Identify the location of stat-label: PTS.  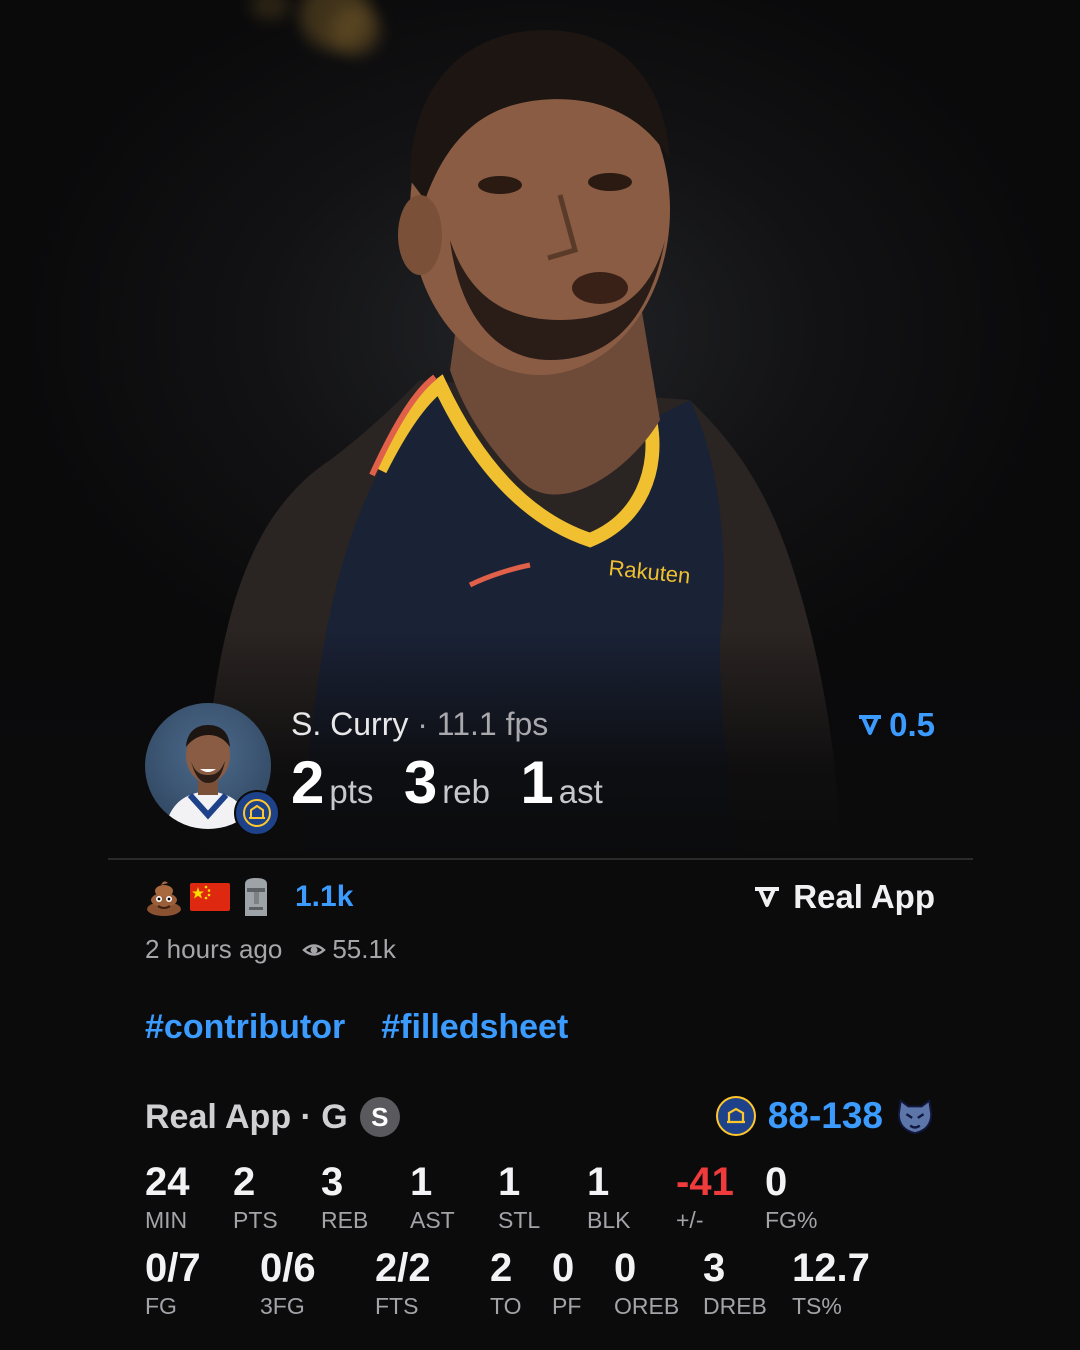
(255, 1220).